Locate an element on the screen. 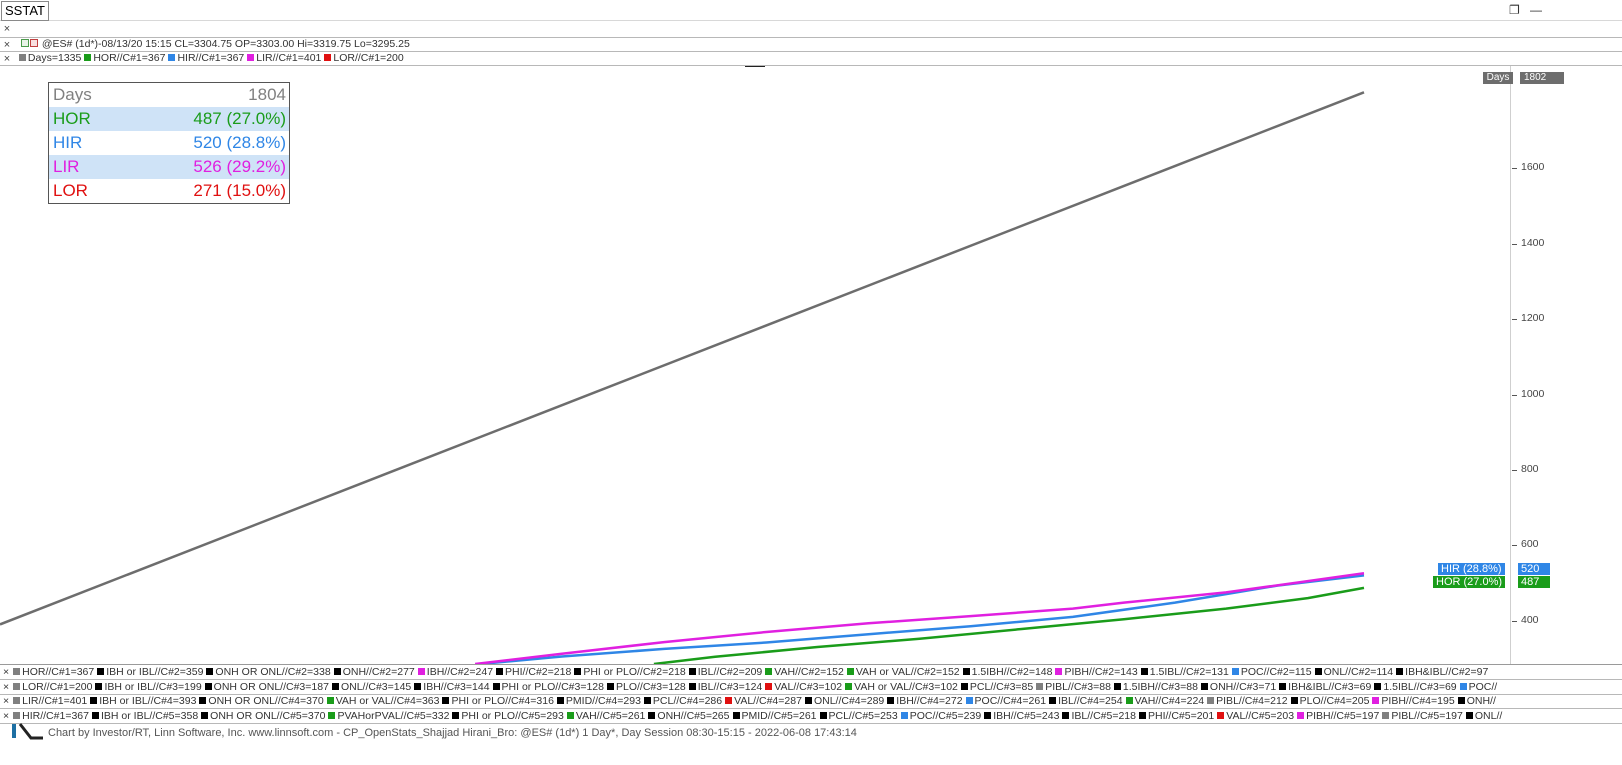  stats-label: LIR is located at coordinates (66, 166).